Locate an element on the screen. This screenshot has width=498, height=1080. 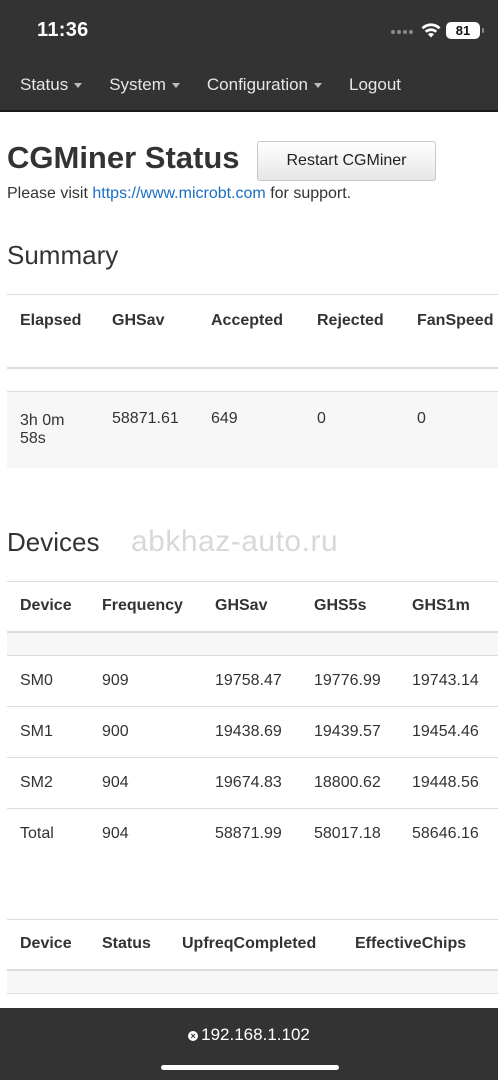
table-cell: 58871.61 is located at coordinates (148, 429).